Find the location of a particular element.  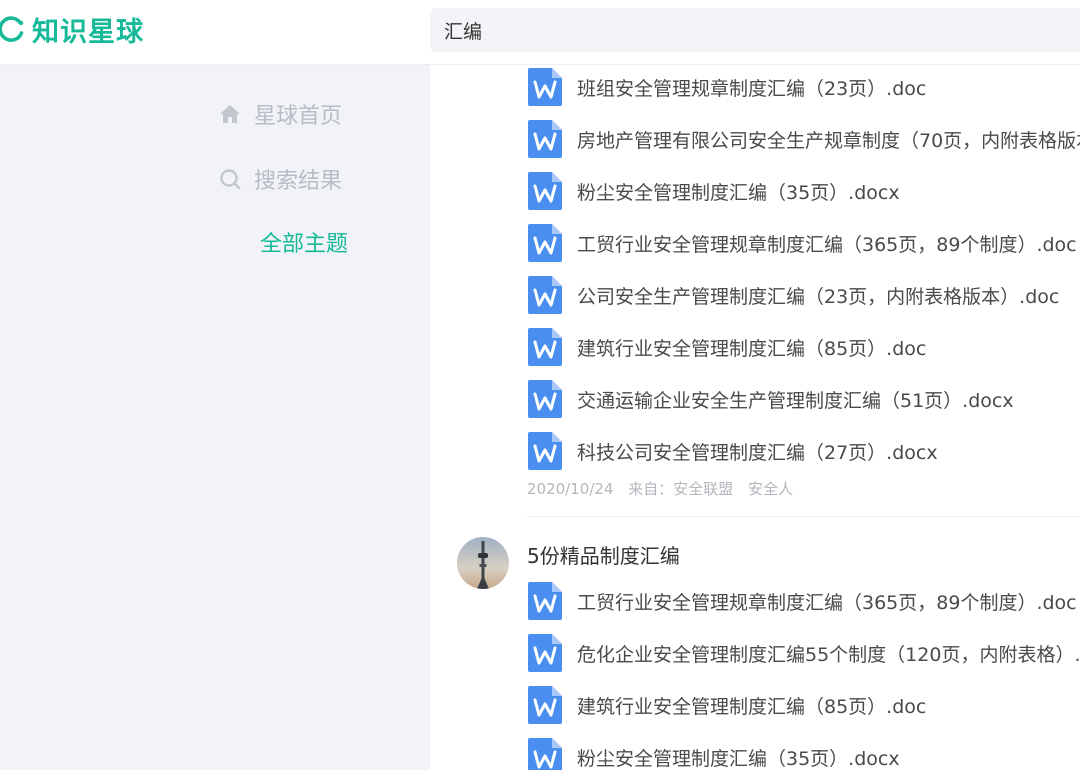

file-attachment: 公司安全生产管理制度汇编（23页，内附表格版本）.doc is located at coordinates (793, 295).